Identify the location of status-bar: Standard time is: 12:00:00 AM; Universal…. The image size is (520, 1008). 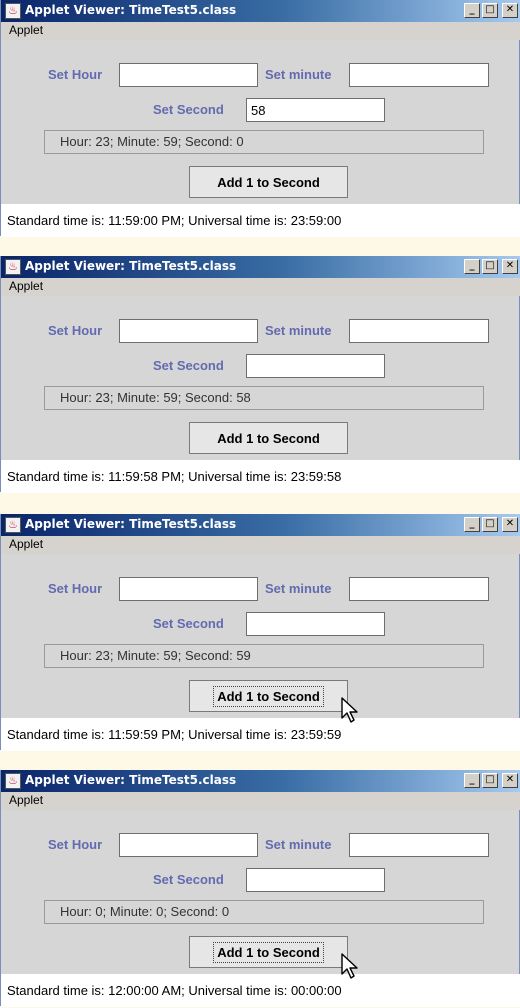
(260, 990).